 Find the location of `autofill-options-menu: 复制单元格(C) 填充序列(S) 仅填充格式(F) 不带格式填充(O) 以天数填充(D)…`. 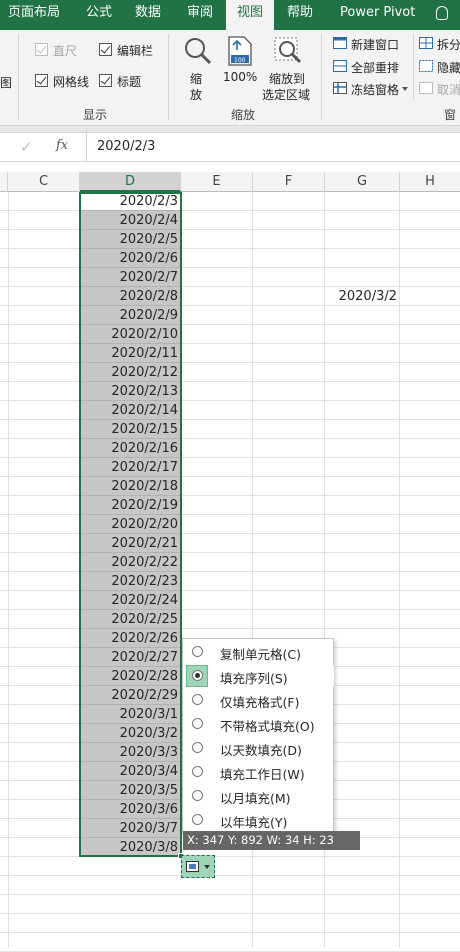

autofill-options-menu: 复制单元格(C) 填充序列(S) 仅填充格式(F) 不带格式填充(O) 以天数填充(D)… is located at coordinates (258, 736).